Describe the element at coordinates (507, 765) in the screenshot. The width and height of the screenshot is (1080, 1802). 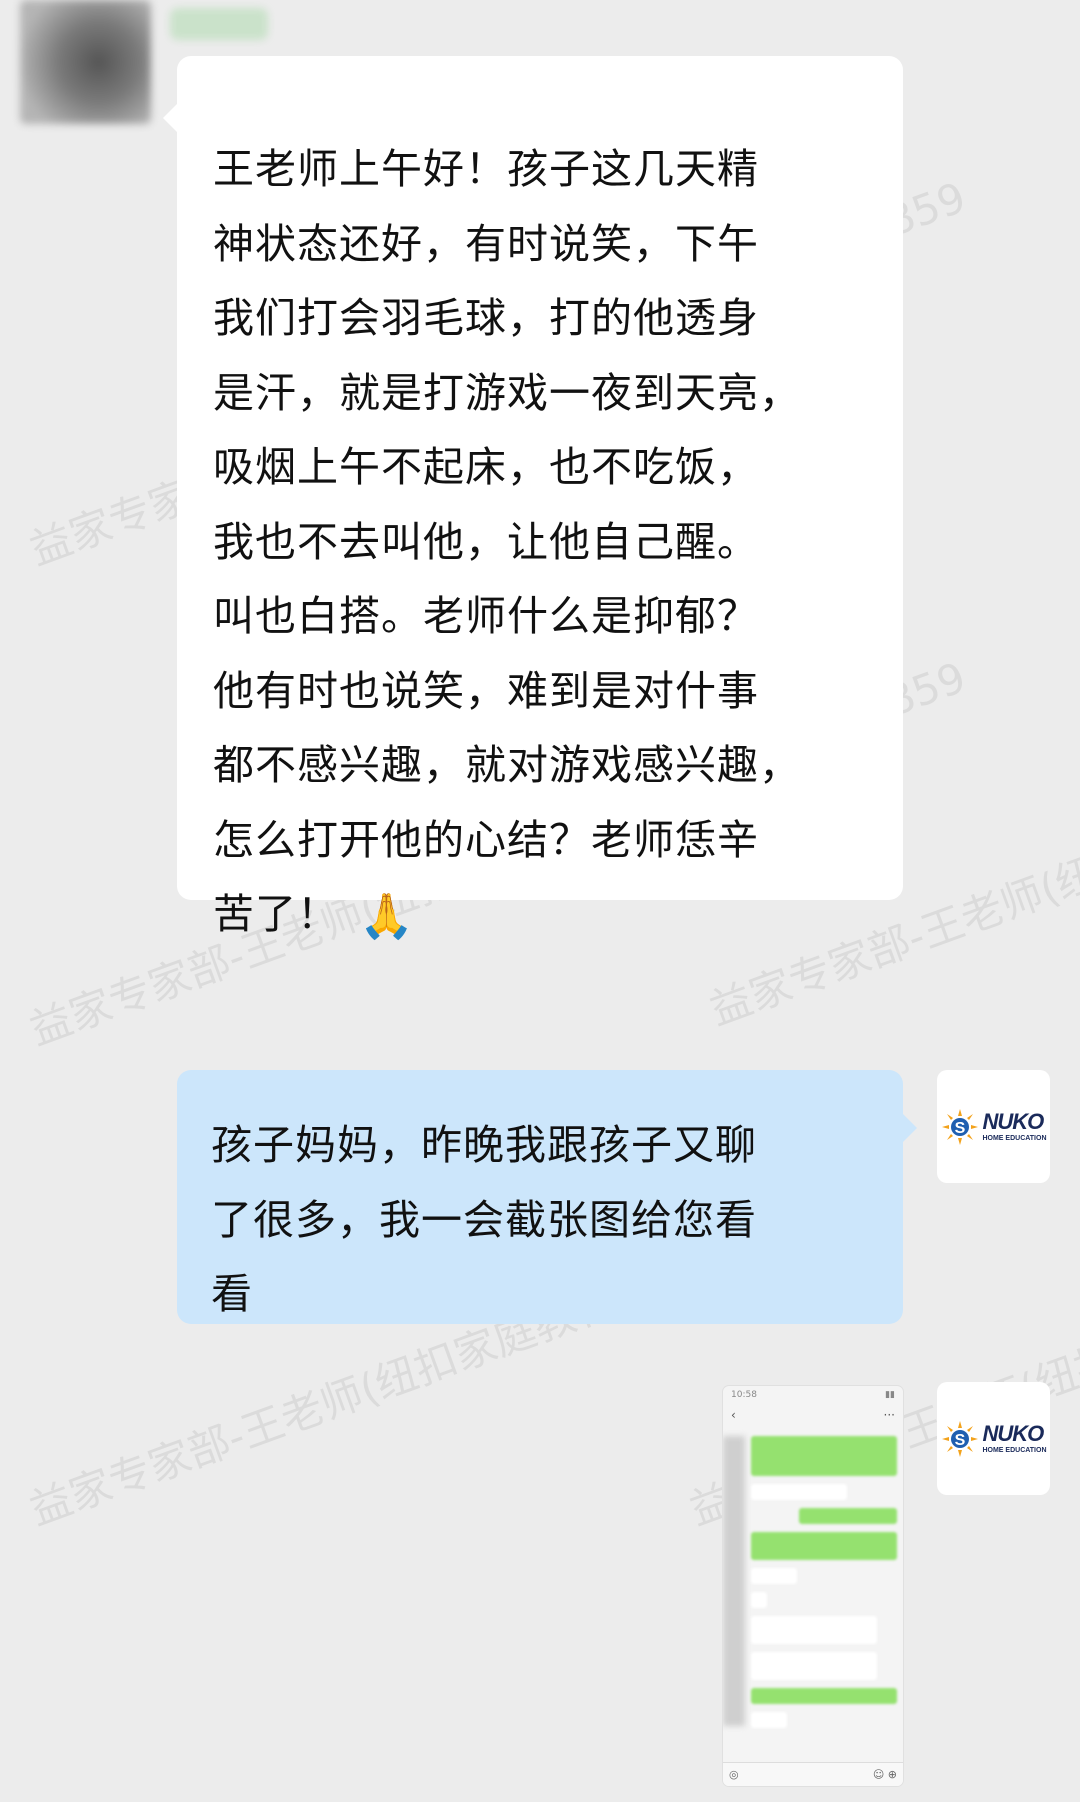
I see `message-line: 都不感兴趣，就对游戏感兴趣，` at that location.